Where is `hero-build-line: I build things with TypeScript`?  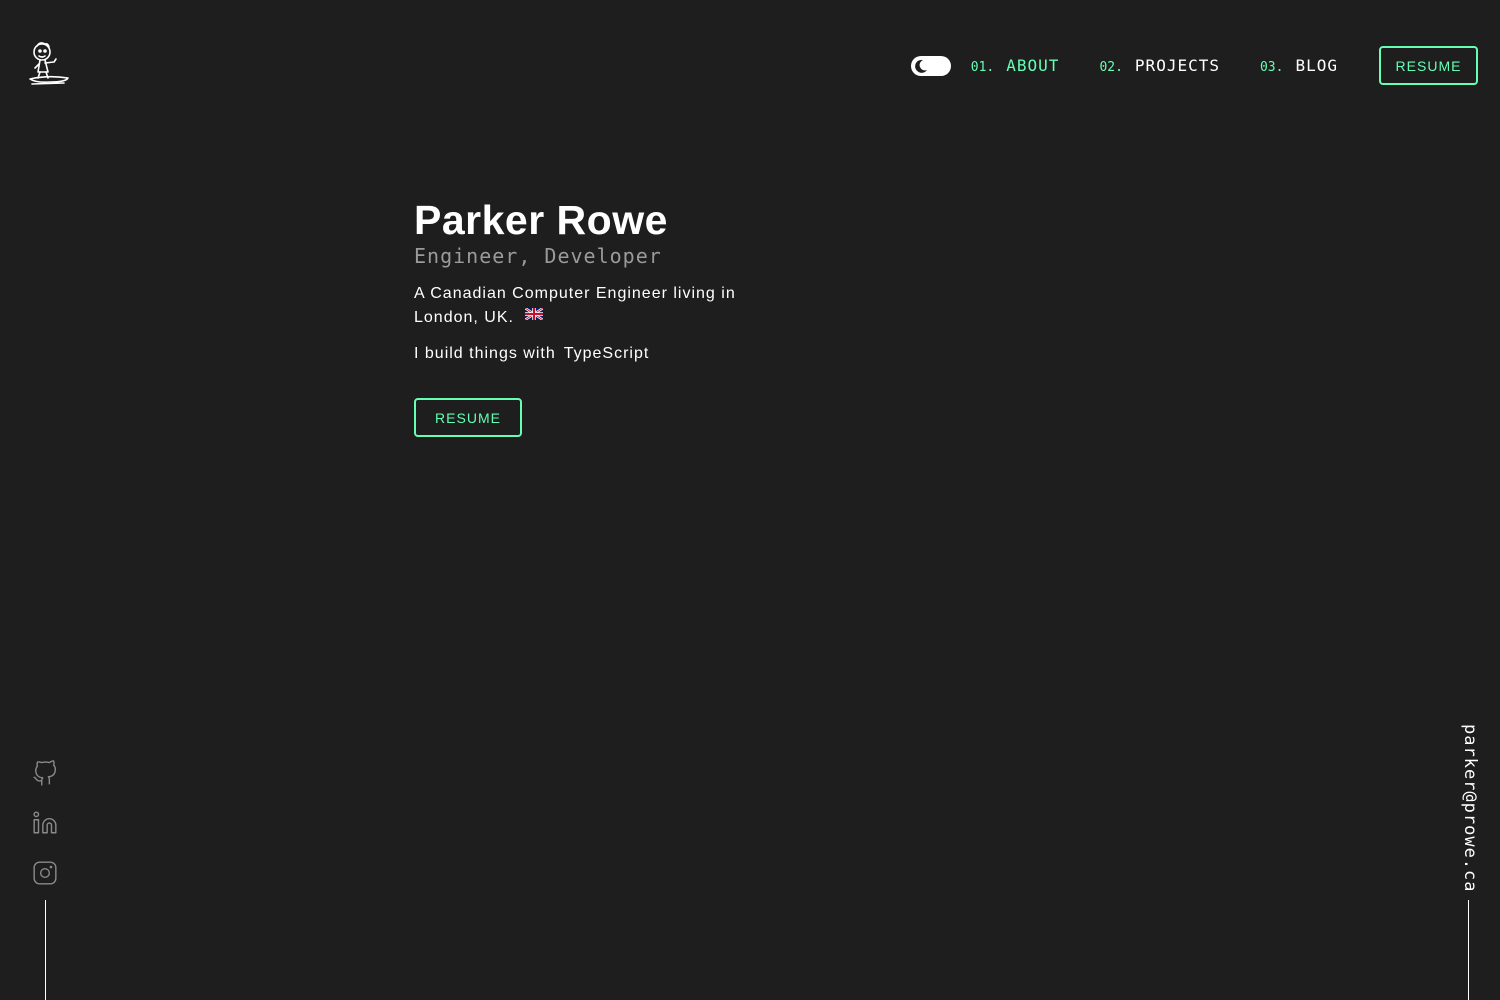 hero-build-line: I build things with TypeScript is located at coordinates (594, 354).